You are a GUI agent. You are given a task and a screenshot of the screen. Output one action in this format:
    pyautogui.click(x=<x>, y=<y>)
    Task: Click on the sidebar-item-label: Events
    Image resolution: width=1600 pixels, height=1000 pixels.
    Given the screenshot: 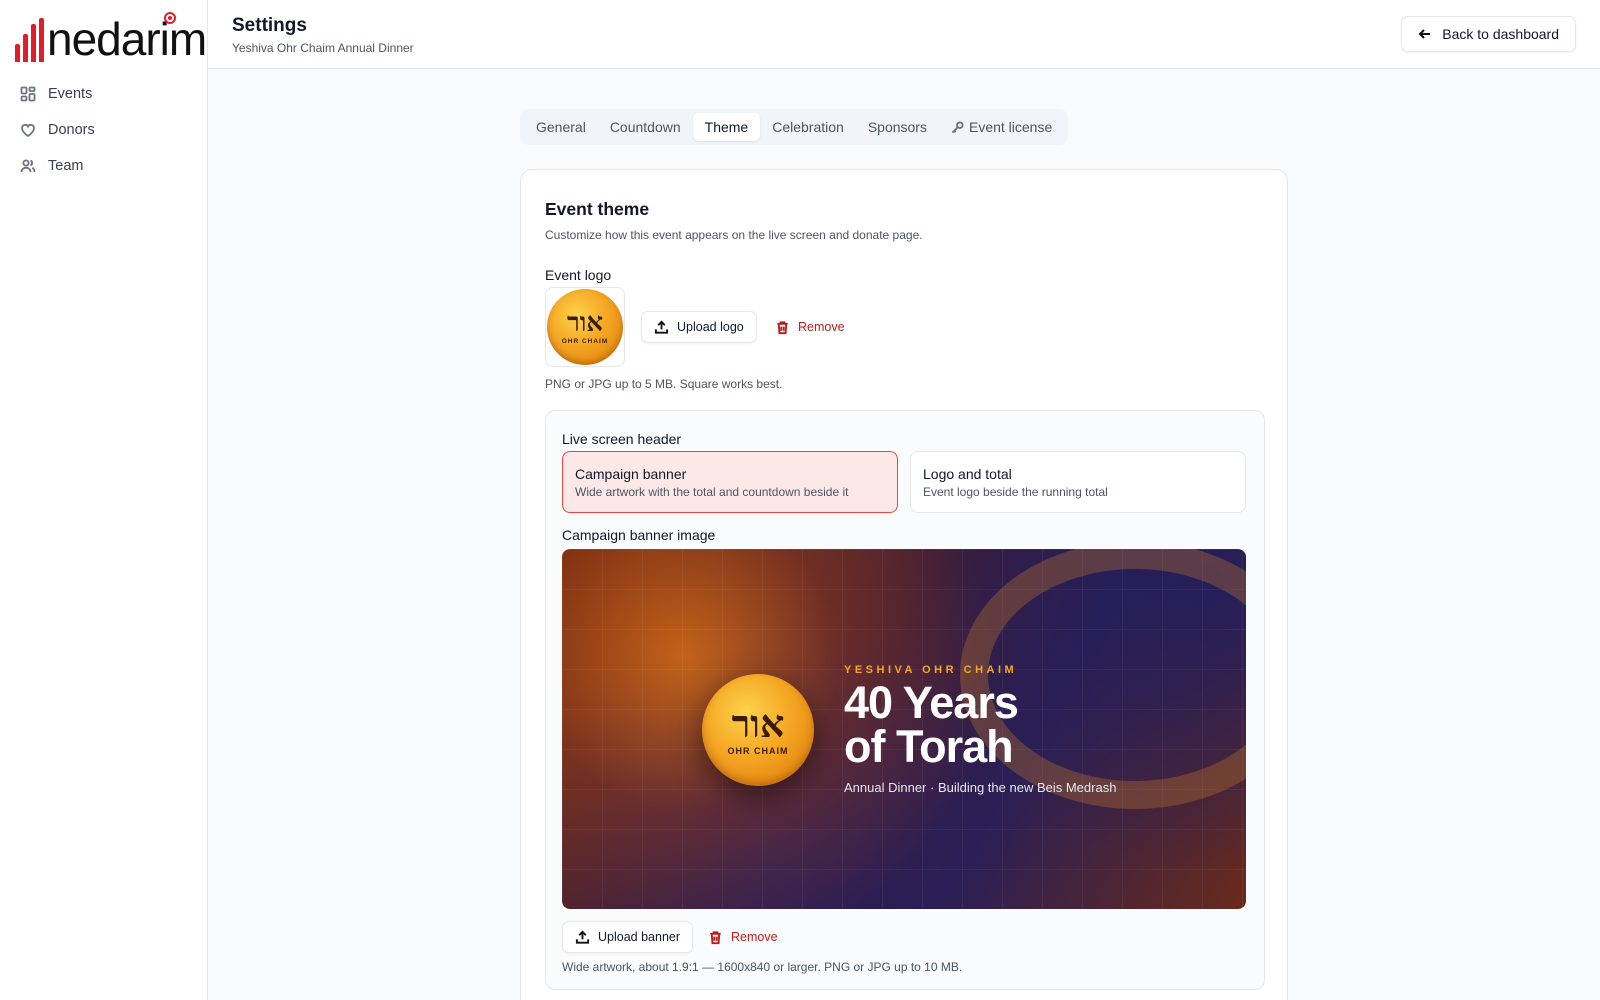 What is the action you would take?
    pyautogui.click(x=70, y=94)
    